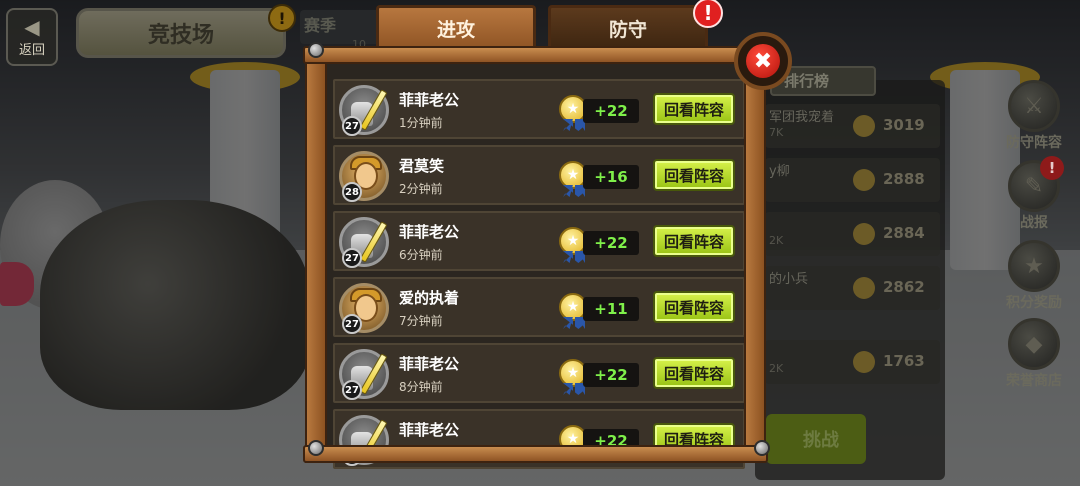 Image resolution: width=1080 pixels, height=486 pixels. What do you see at coordinates (904, 287) in the screenshot?
I see `ranking-score: 2862` at bounding box center [904, 287].